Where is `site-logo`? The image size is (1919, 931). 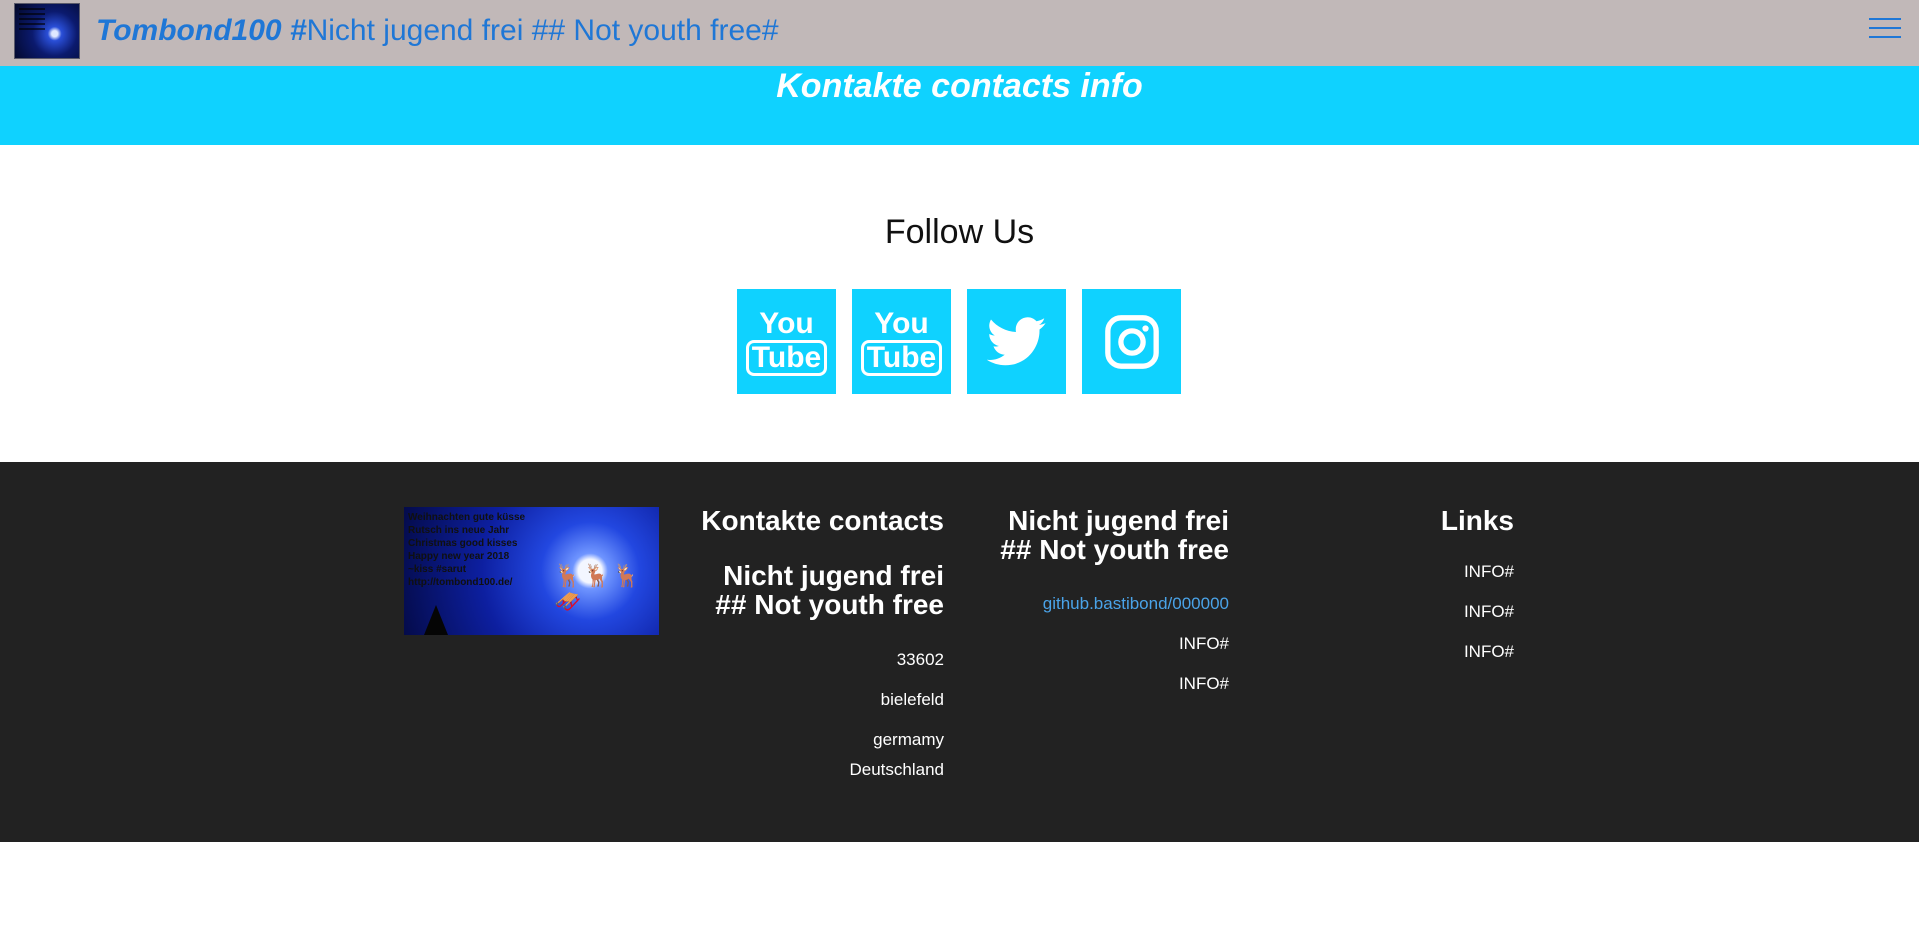
site-logo is located at coordinates (47, 31).